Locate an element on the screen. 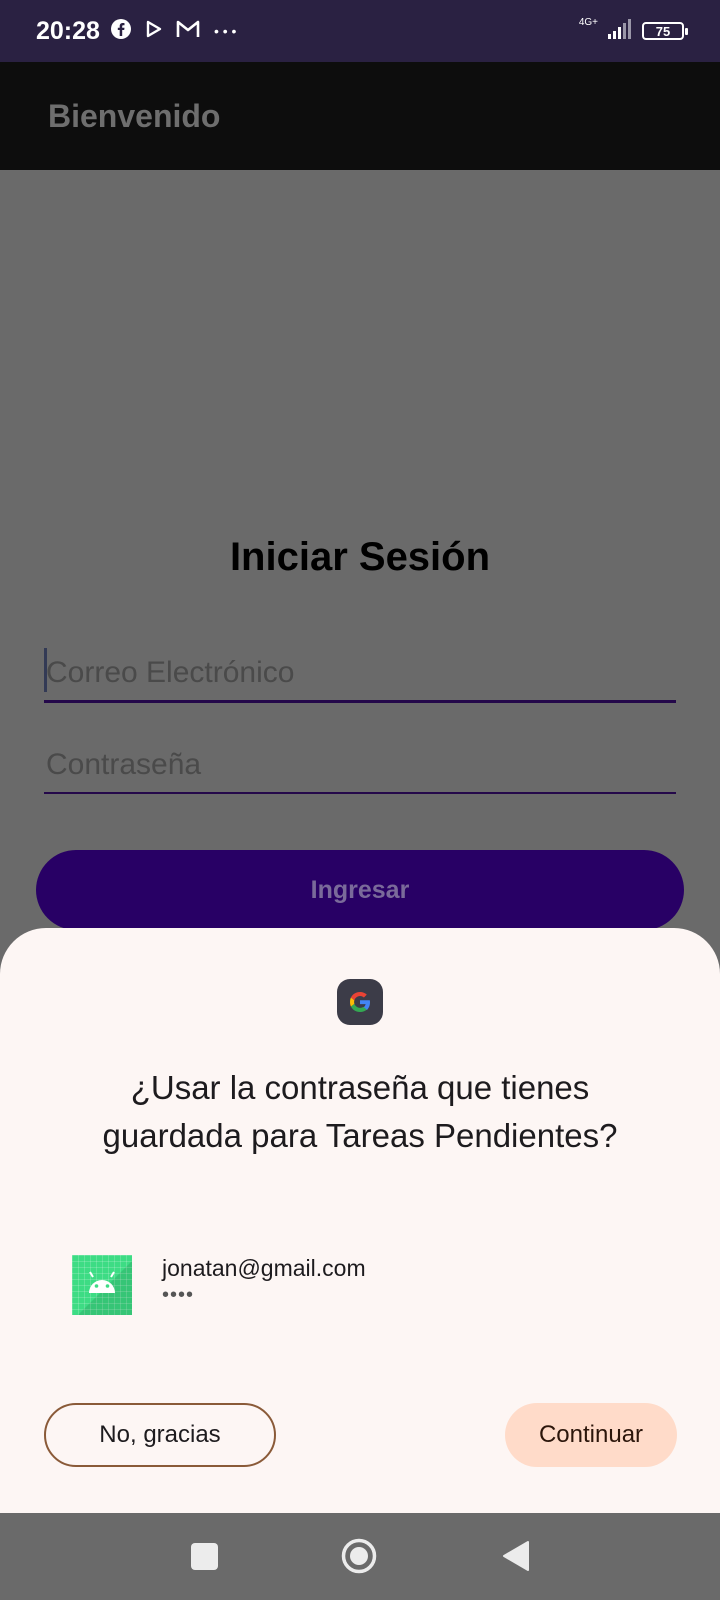 The height and width of the screenshot is (1600, 720). android-app-icon is located at coordinates (102, 1285).